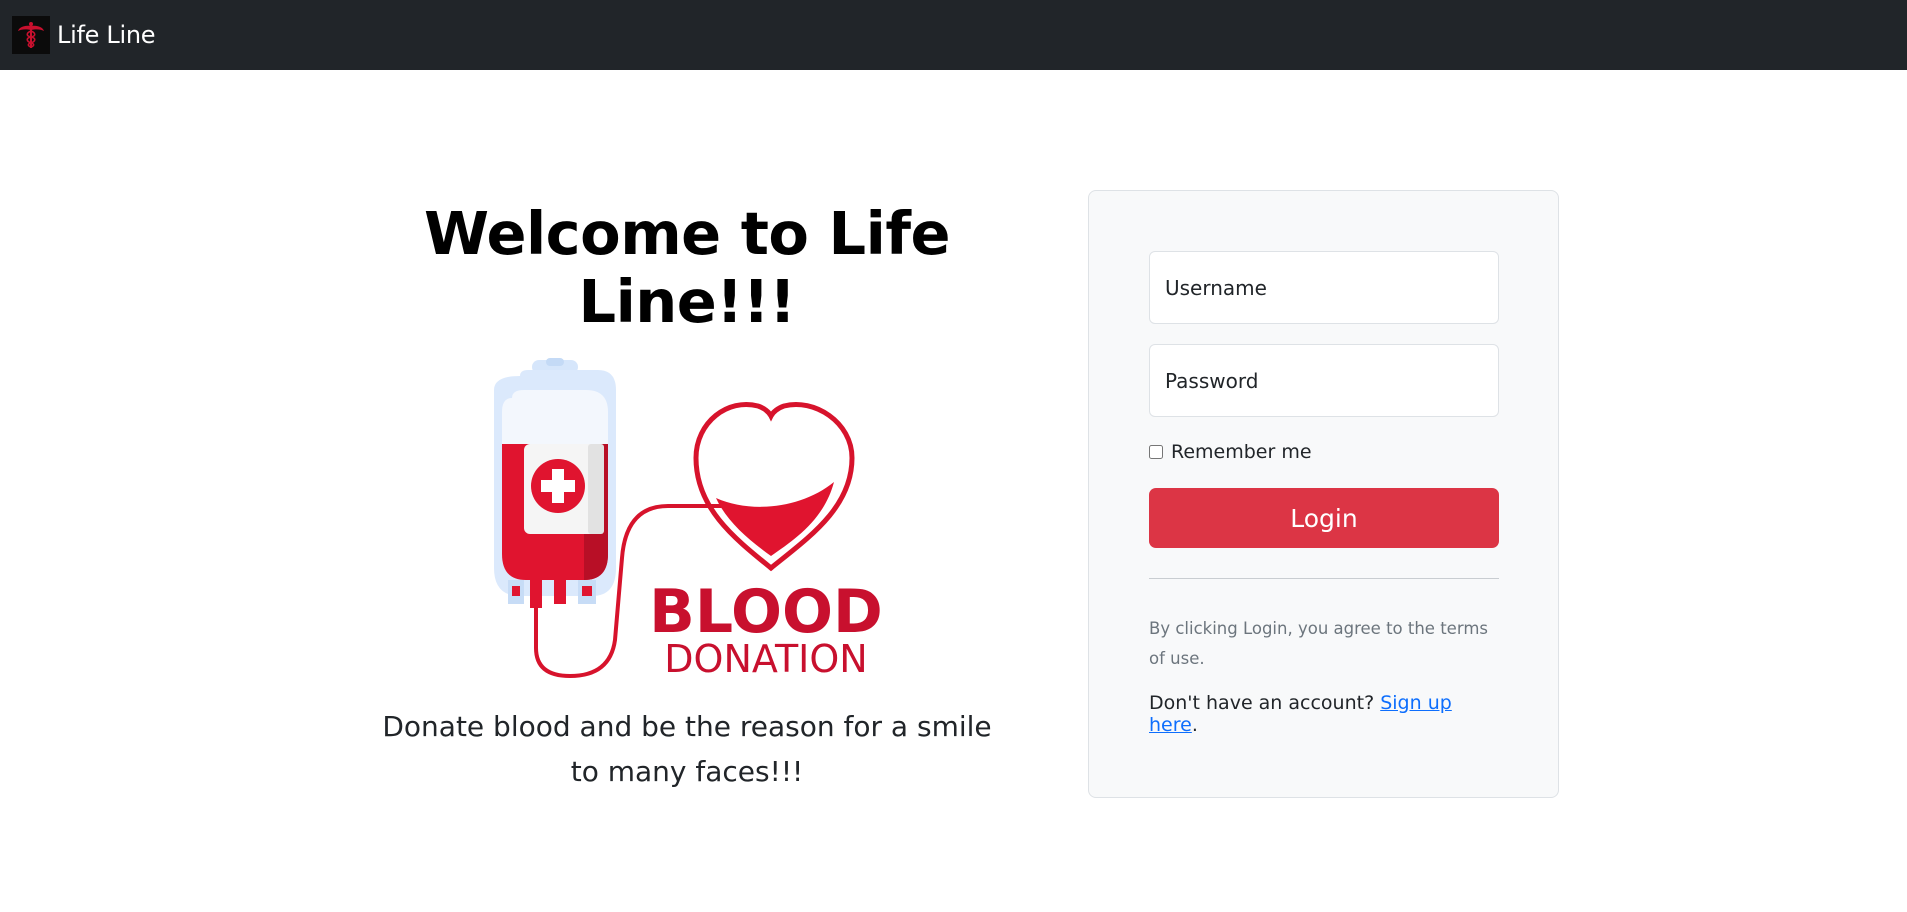 The width and height of the screenshot is (1907, 912). Describe the element at coordinates (1324, 380) in the screenshot. I see `password-input` at that location.